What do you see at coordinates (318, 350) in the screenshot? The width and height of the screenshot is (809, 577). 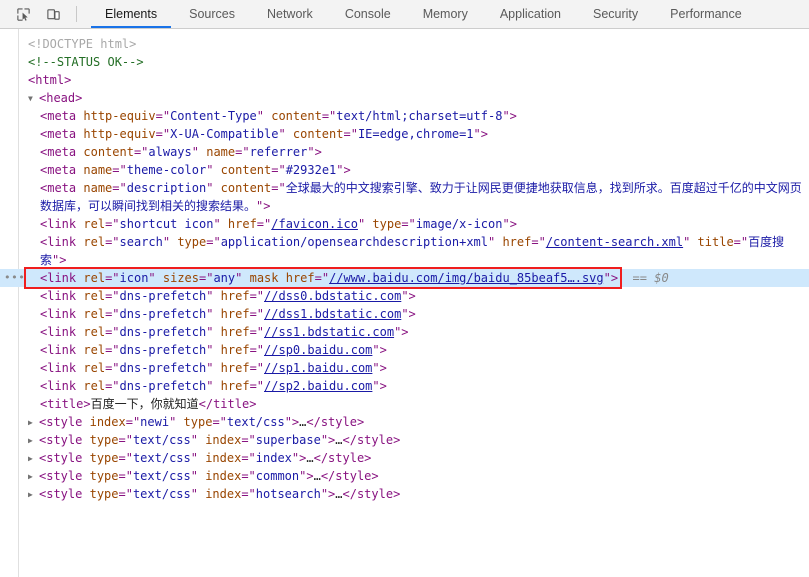 I see `href-link: //sp0.baidu.com` at bounding box center [318, 350].